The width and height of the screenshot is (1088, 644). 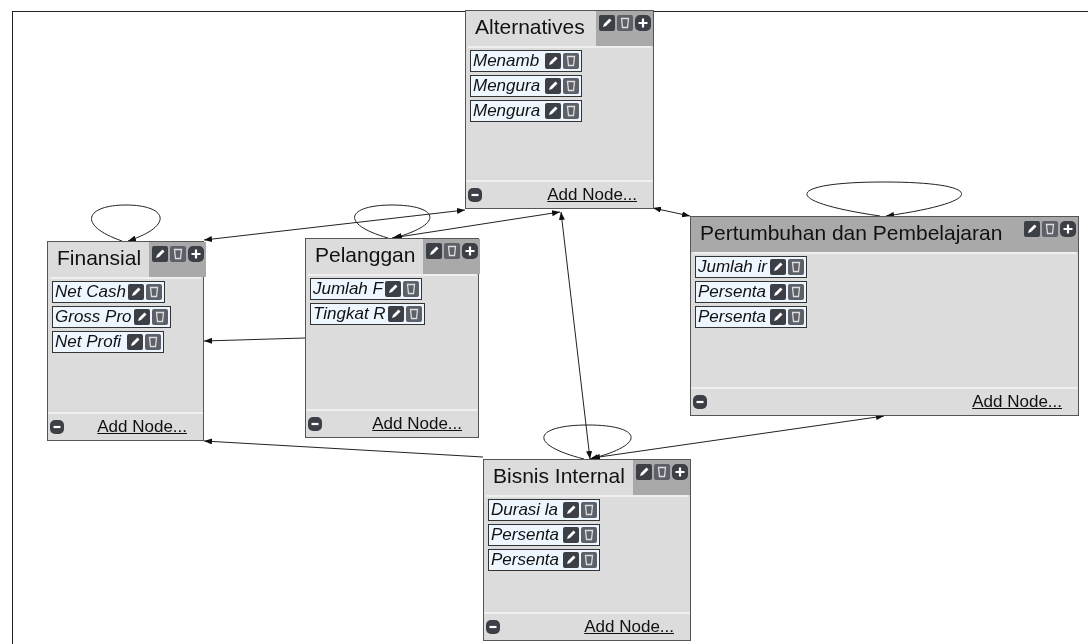 I want to click on indicator-label: Tingkat R, so click(x=349, y=314).